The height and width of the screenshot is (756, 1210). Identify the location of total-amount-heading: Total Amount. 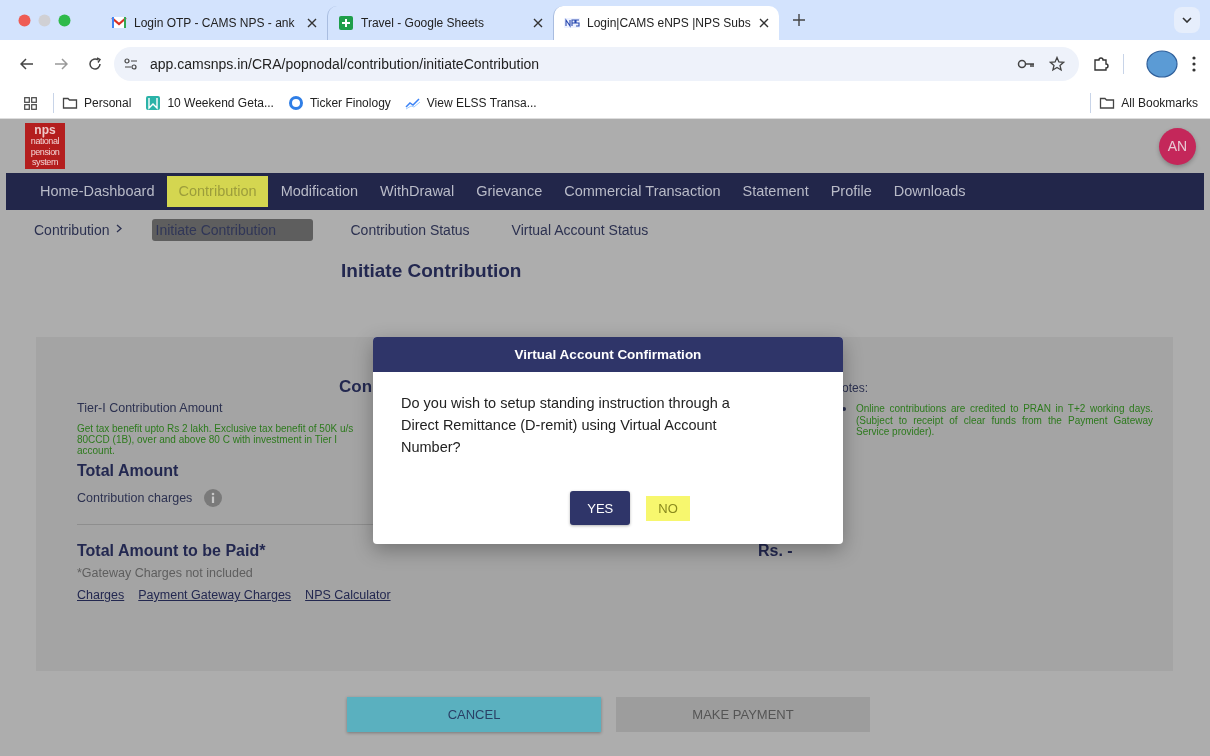
(128, 471).